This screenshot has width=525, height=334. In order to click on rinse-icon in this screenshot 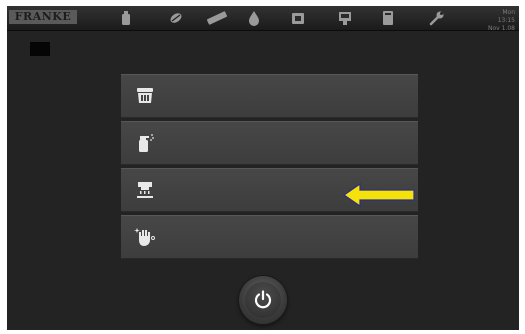, I will do `click(145, 96)`.